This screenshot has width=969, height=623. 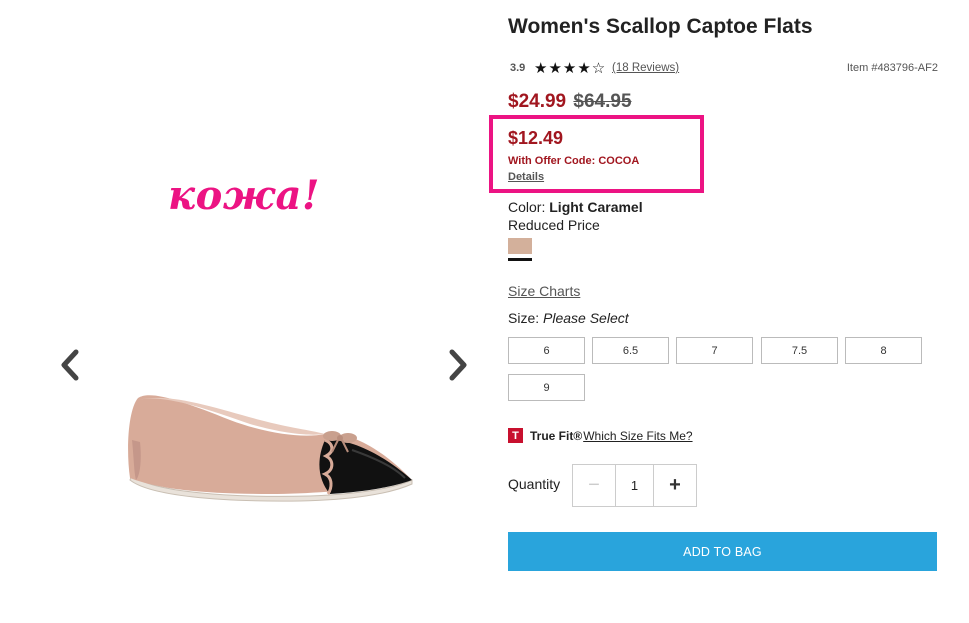 What do you see at coordinates (660, 26) in the screenshot?
I see `product-title: Women's Scallop Captoe Flats` at bounding box center [660, 26].